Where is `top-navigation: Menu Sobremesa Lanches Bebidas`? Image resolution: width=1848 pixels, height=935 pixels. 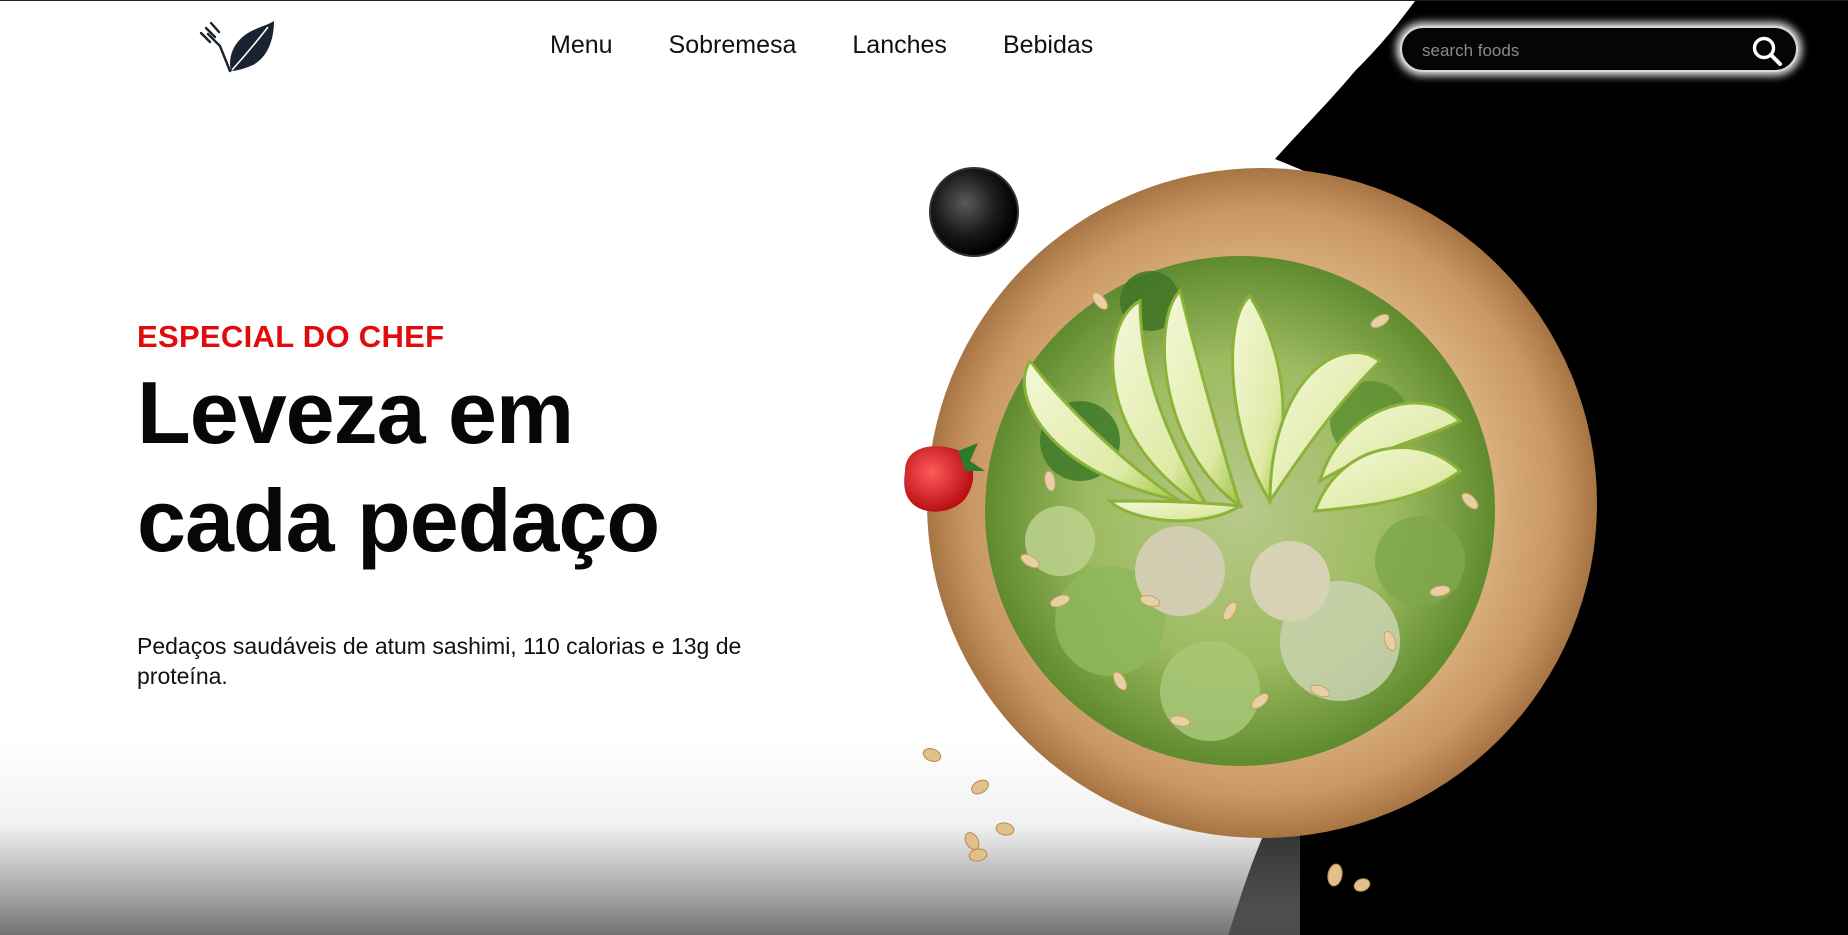
top-navigation: Menu Sobremesa Lanches Bebidas is located at coordinates (924, 48).